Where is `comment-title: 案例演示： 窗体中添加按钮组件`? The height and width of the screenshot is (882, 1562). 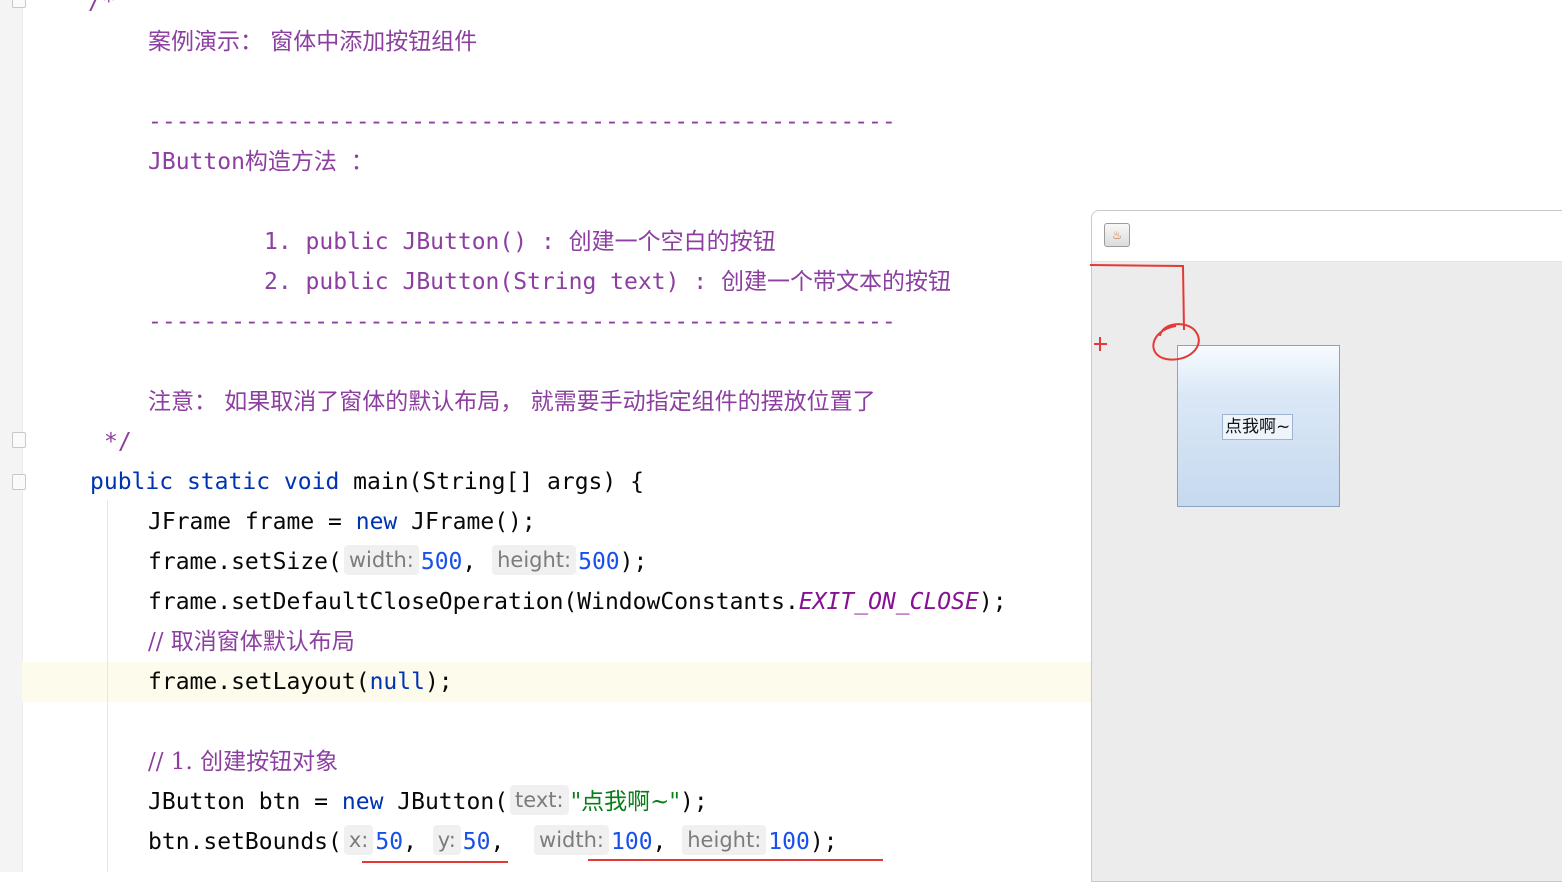
comment-title: 案例演示： 窗体中添加按钮组件 is located at coordinates (313, 42).